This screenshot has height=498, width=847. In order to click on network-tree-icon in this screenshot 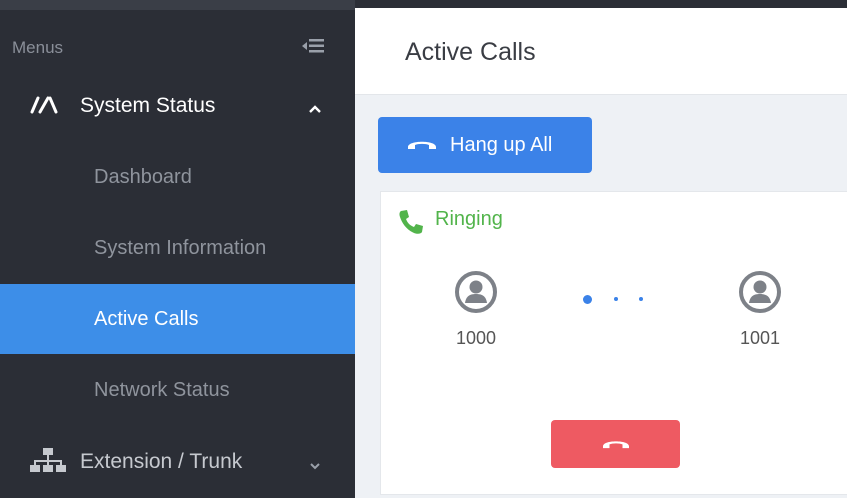, I will do `click(48, 462)`.